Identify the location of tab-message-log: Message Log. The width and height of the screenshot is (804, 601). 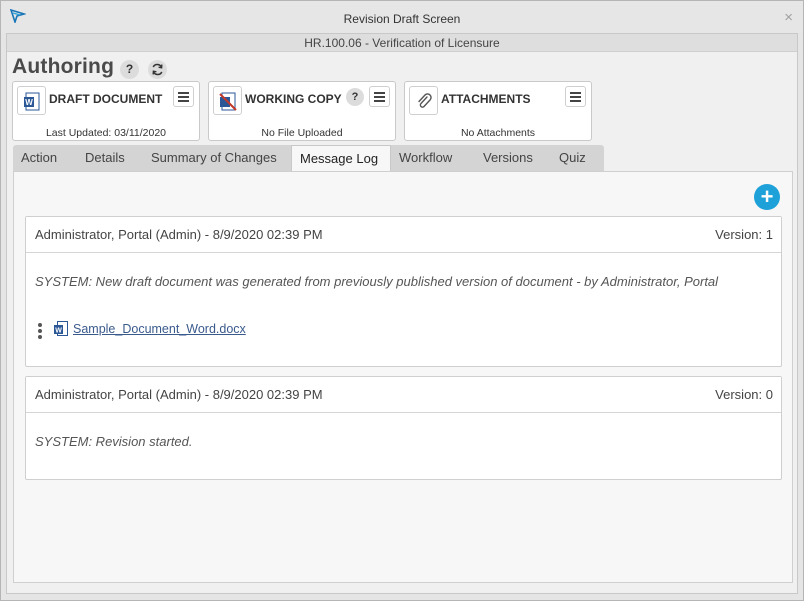
(341, 158).